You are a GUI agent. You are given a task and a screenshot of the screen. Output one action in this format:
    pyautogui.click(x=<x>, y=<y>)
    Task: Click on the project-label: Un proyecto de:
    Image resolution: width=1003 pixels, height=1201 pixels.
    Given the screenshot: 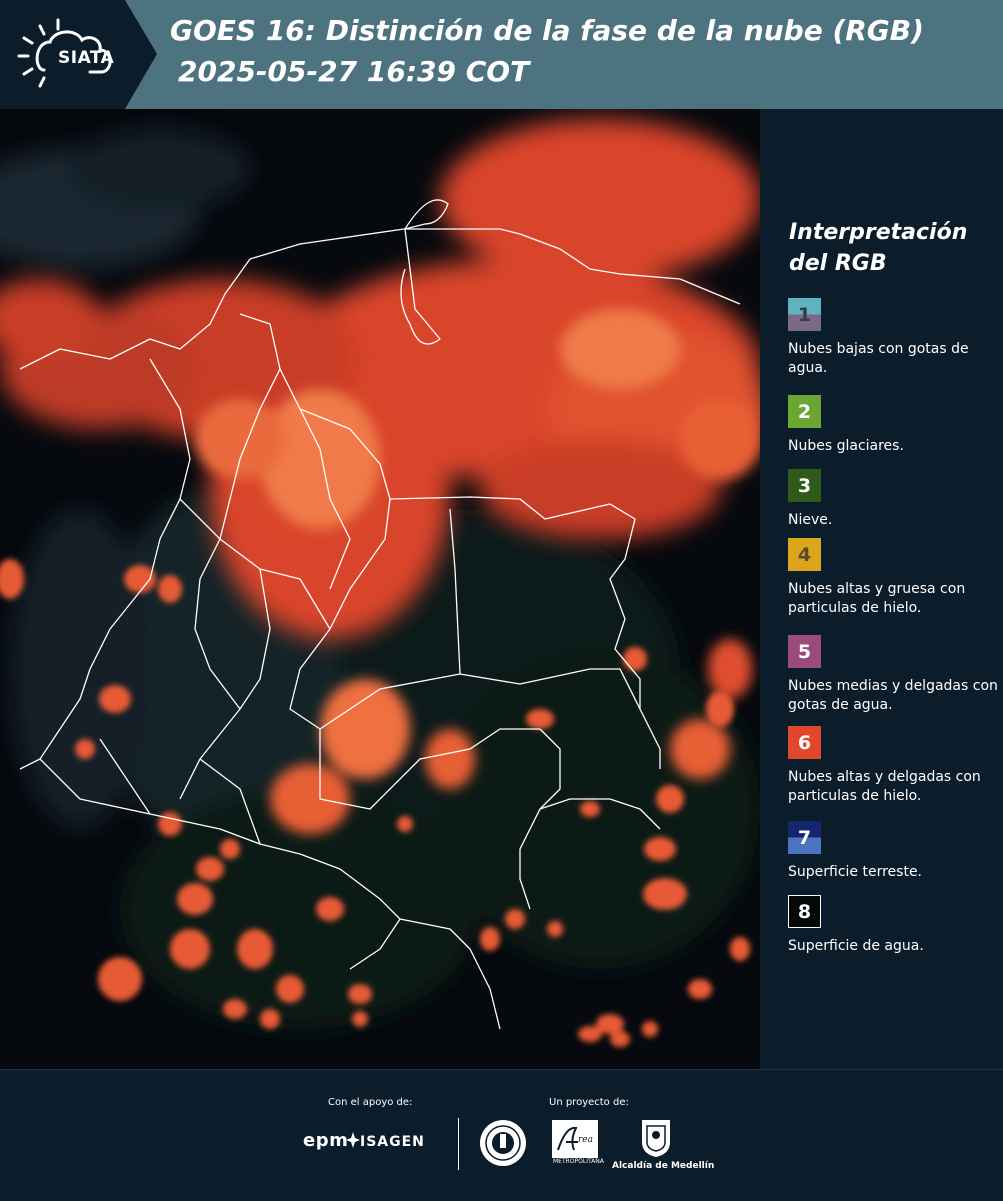 What is the action you would take?
    pyautogui.click(x=589, y=1102)
    